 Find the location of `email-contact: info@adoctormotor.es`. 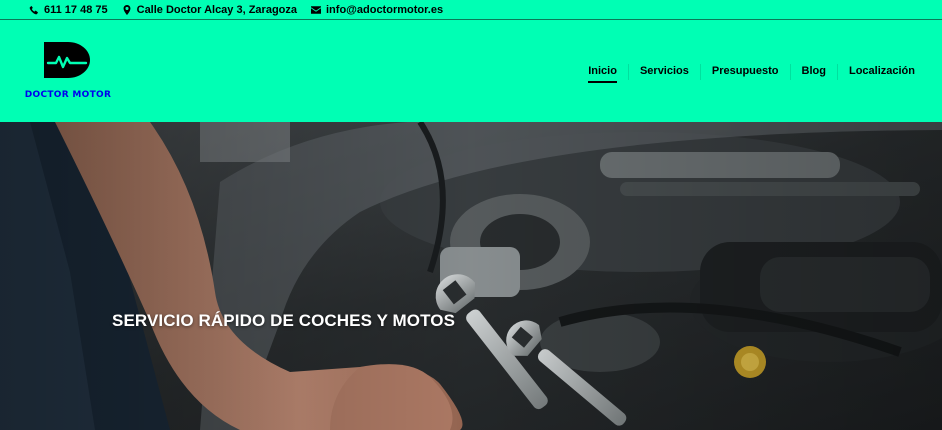

email-contact: info@adoctormotor.es is located at coordinates (377, 10).